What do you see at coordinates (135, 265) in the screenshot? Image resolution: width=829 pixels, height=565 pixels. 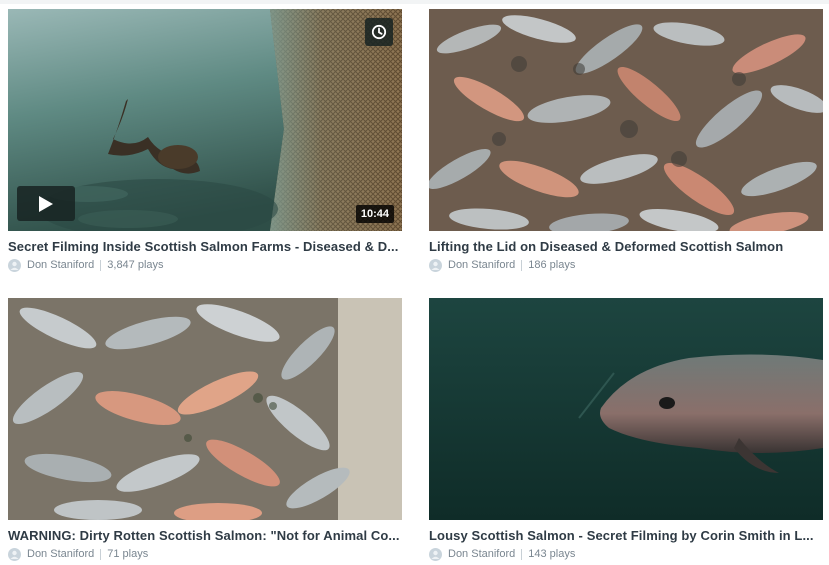 I see `play-count: 3,847 plays` at bounding box center [135, 265].